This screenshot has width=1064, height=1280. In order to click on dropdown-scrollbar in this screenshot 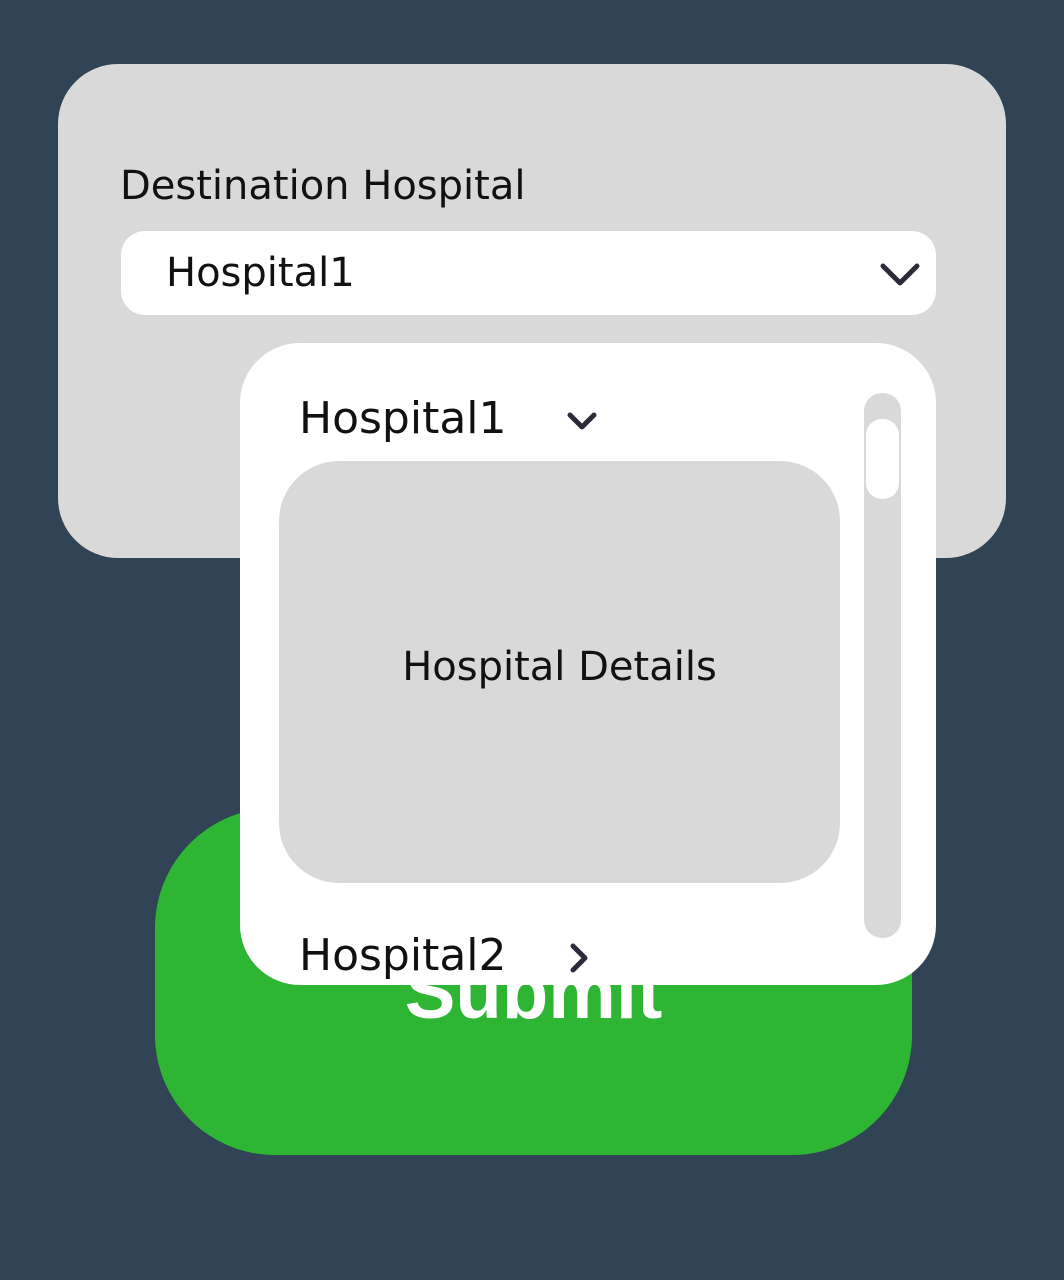, I will do `click(882, 665)`.